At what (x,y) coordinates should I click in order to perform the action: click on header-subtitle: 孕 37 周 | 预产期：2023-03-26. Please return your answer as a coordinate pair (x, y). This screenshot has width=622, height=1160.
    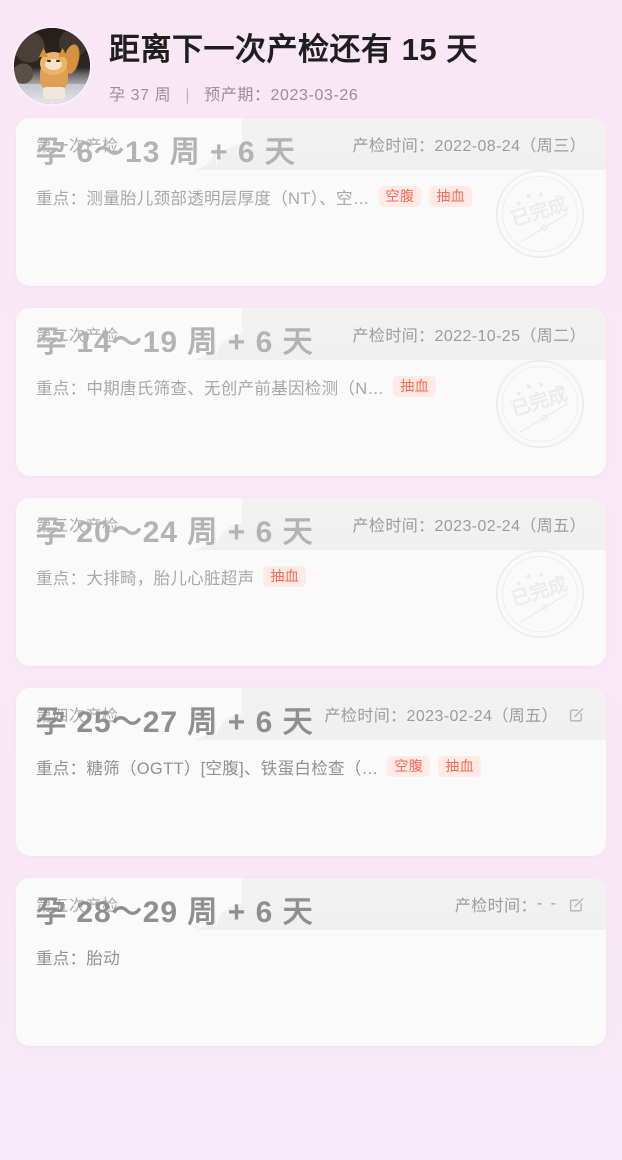
    Looking at the image, I should click on (293, 93).